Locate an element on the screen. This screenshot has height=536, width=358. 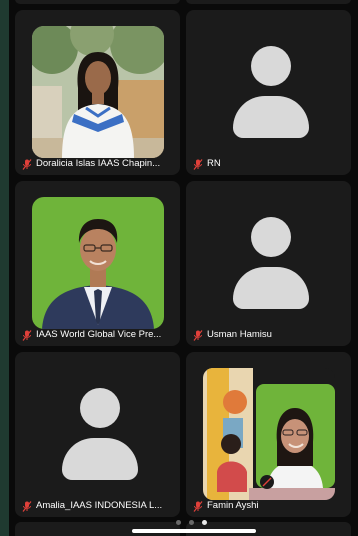
participant-tile: Famin Ayshi is located at coordinates (268, 434).